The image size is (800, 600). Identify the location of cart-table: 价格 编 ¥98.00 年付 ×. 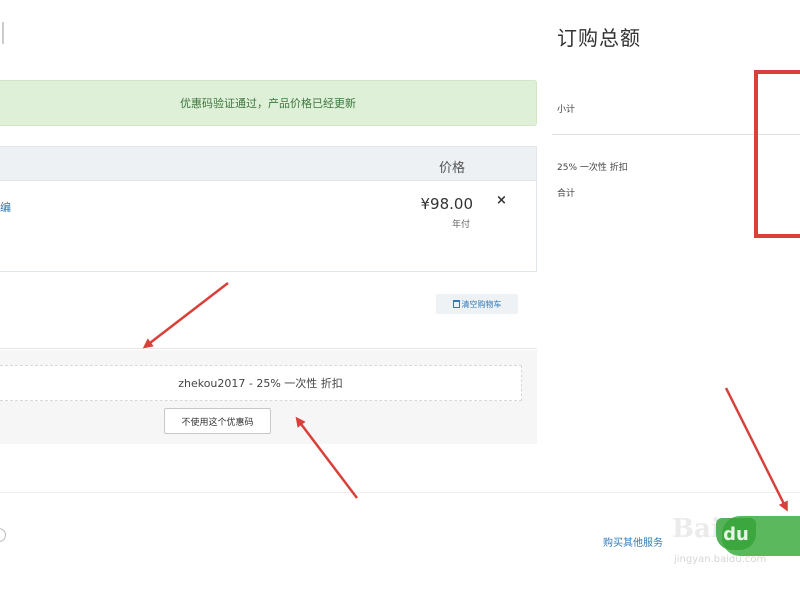
(268, 209).